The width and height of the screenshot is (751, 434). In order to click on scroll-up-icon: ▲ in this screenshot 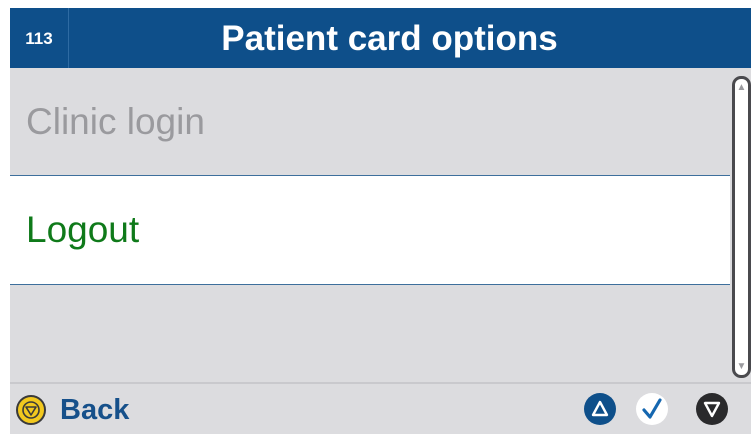, I will do `click(741, 87)`.